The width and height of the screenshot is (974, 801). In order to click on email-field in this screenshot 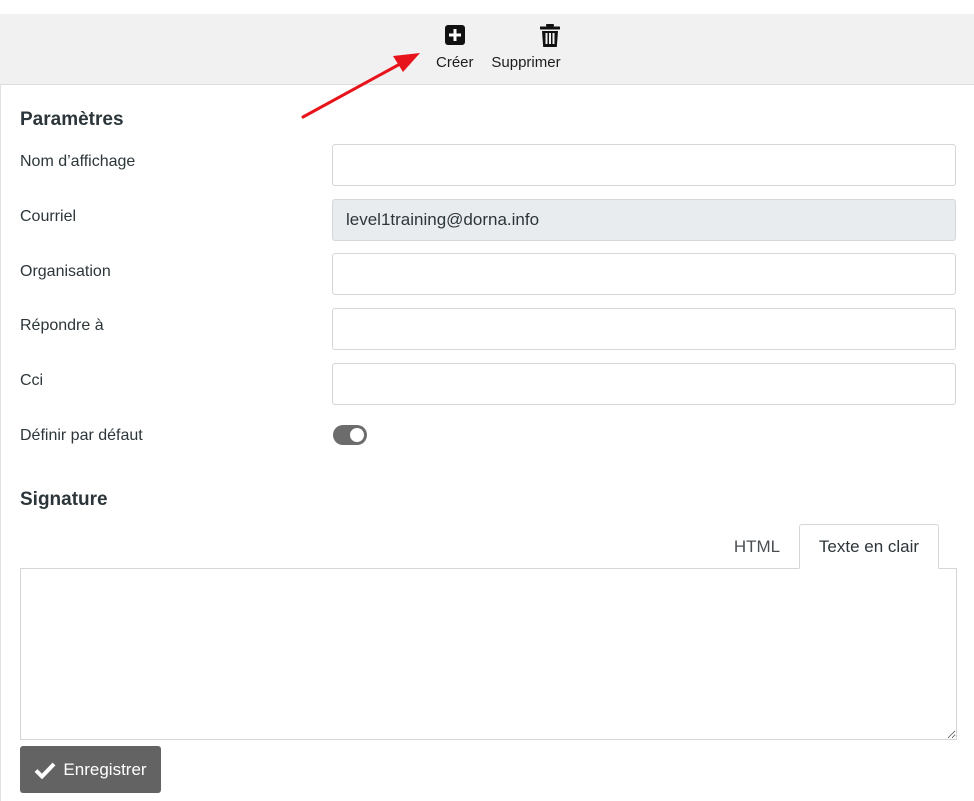, I will do `click(644, 220)`.